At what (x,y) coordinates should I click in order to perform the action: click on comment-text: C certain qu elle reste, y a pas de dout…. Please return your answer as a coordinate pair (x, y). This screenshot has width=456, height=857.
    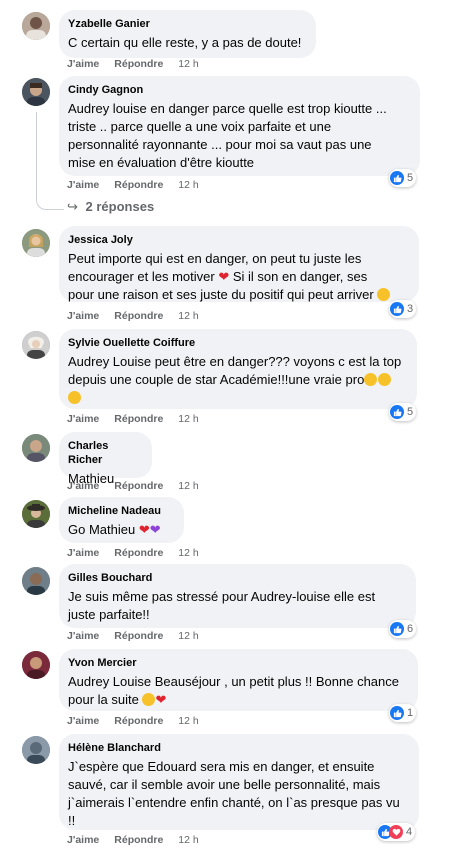
    Looking at the image, I should click on (185, 42).